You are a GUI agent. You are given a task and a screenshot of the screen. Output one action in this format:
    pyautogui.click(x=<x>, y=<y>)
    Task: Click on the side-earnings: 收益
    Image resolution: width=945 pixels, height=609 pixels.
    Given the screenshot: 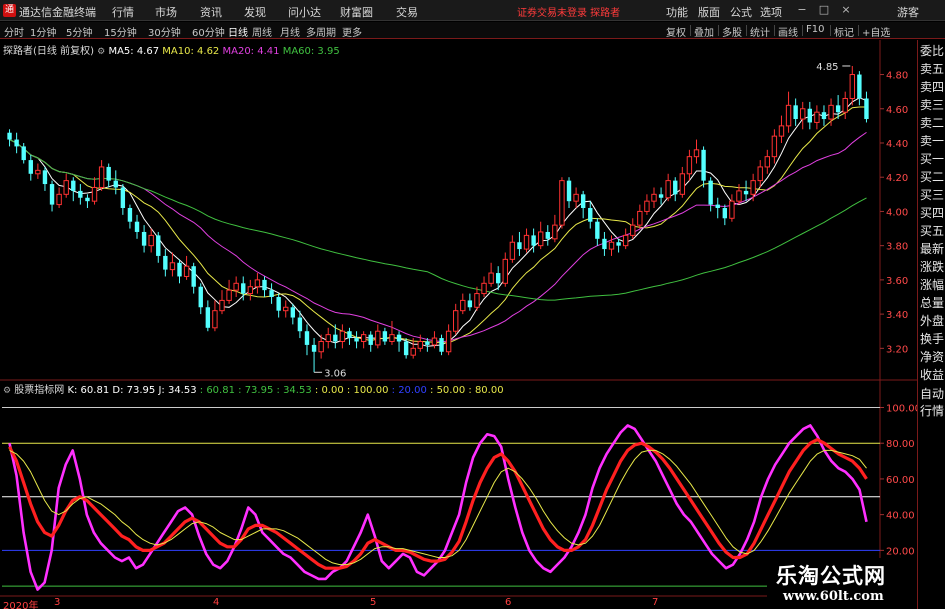 What is the action you would take?
    pyautogui.click(x=932, y=375)
    